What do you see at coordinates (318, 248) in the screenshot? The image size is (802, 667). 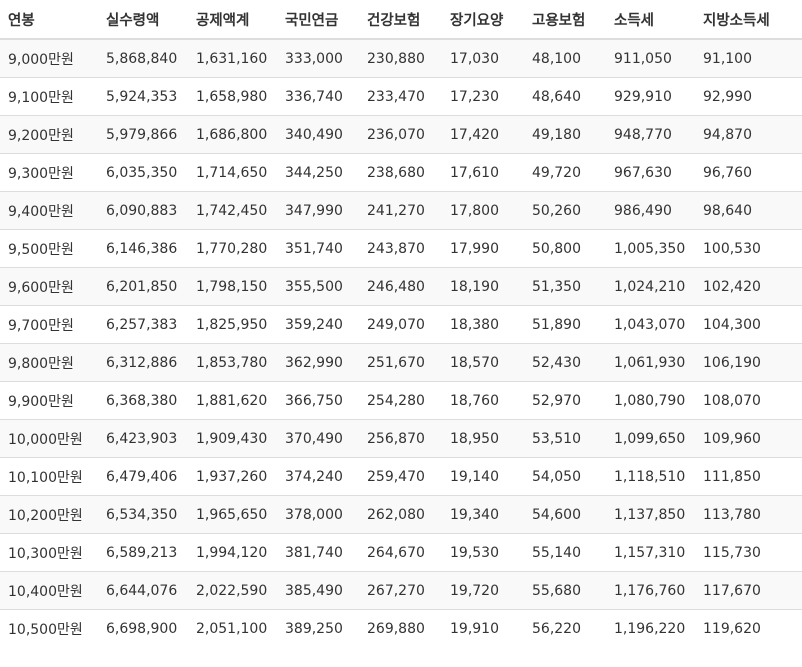 I see `cell-national-pension: 351,740` at bounding box center [318, 248].